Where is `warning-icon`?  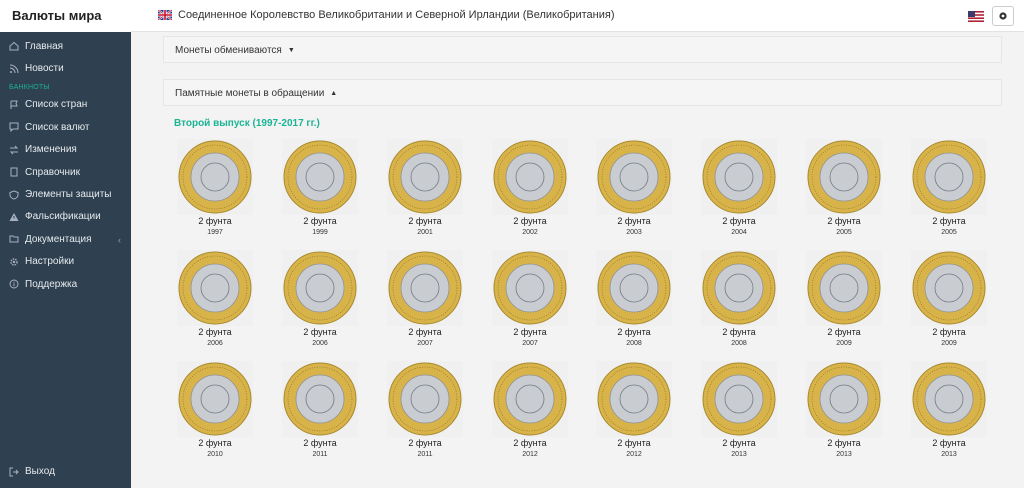 warning-icon is located at coordinates (14, 217).